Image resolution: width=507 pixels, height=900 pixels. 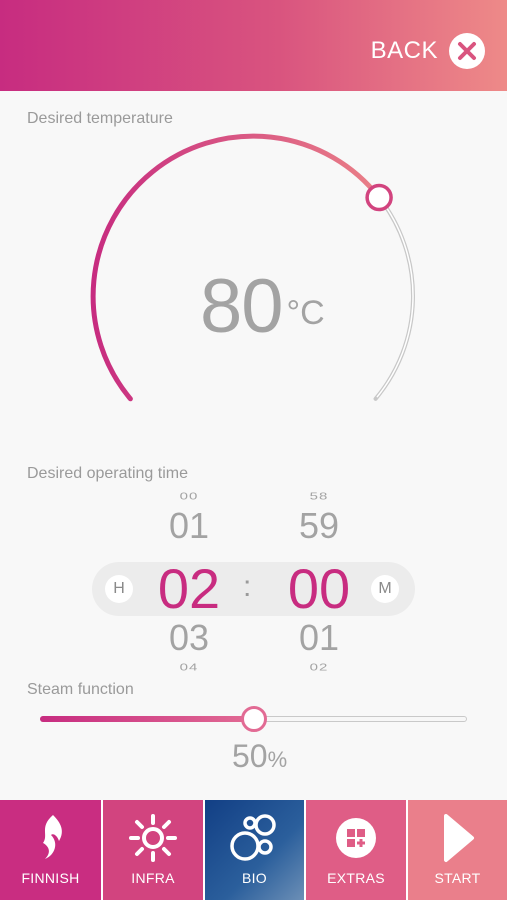 What do you see at coordinates (153, 878) in the screenshot?
I see `tab-label: INFRA` at bounding box center [153, 878].